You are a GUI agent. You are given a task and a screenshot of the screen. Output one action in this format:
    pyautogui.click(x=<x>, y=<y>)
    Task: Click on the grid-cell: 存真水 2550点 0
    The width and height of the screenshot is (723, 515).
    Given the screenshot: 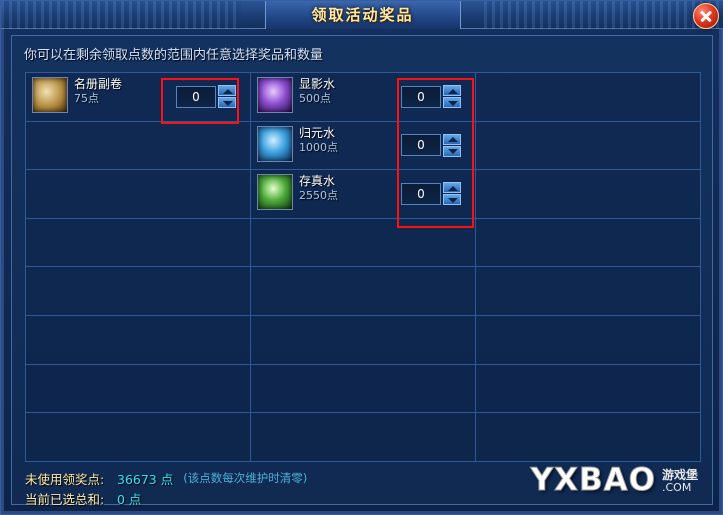 What is the action you would take?
    pyautogui.click(x=363, y=194)
    